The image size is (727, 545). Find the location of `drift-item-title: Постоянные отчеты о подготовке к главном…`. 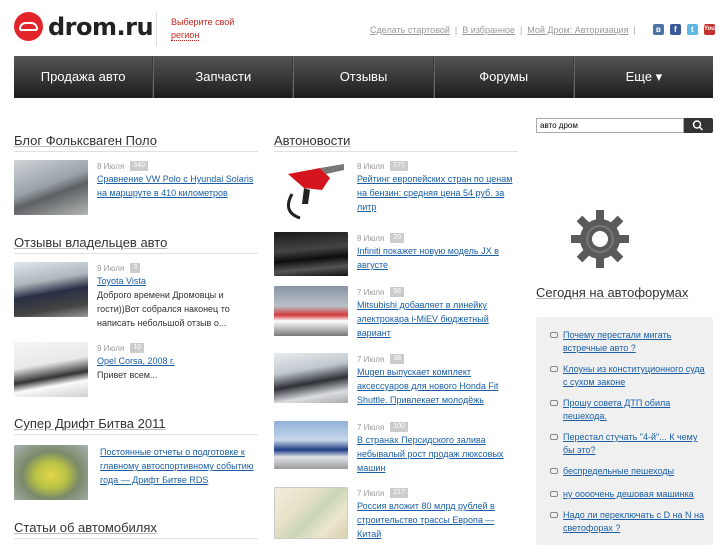

drift-item-title: Постоянные отчеты о подготовке к главном… is located at coordinates (180, 466).